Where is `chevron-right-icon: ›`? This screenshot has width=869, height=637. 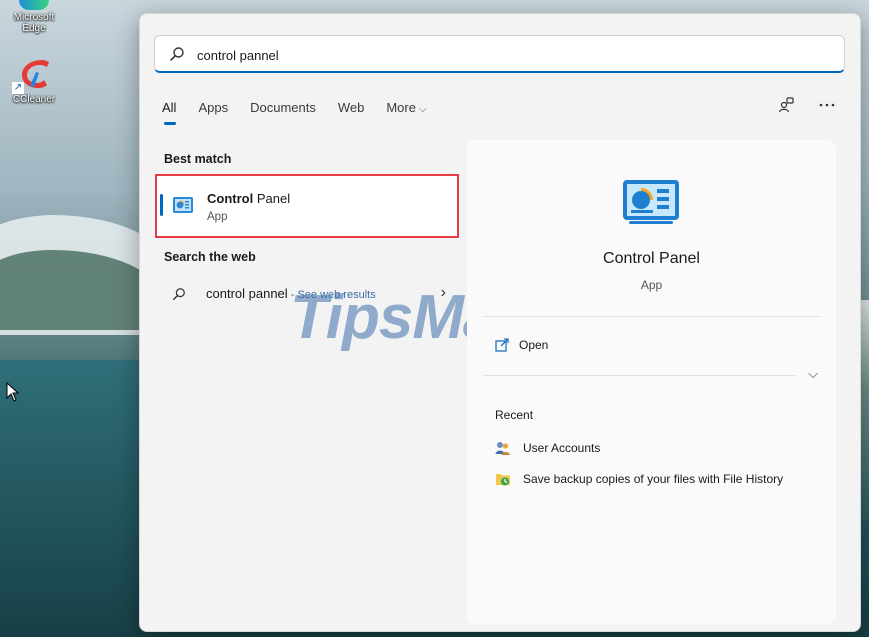
chevron-right-icon: › is located at coordinates (443, 292).